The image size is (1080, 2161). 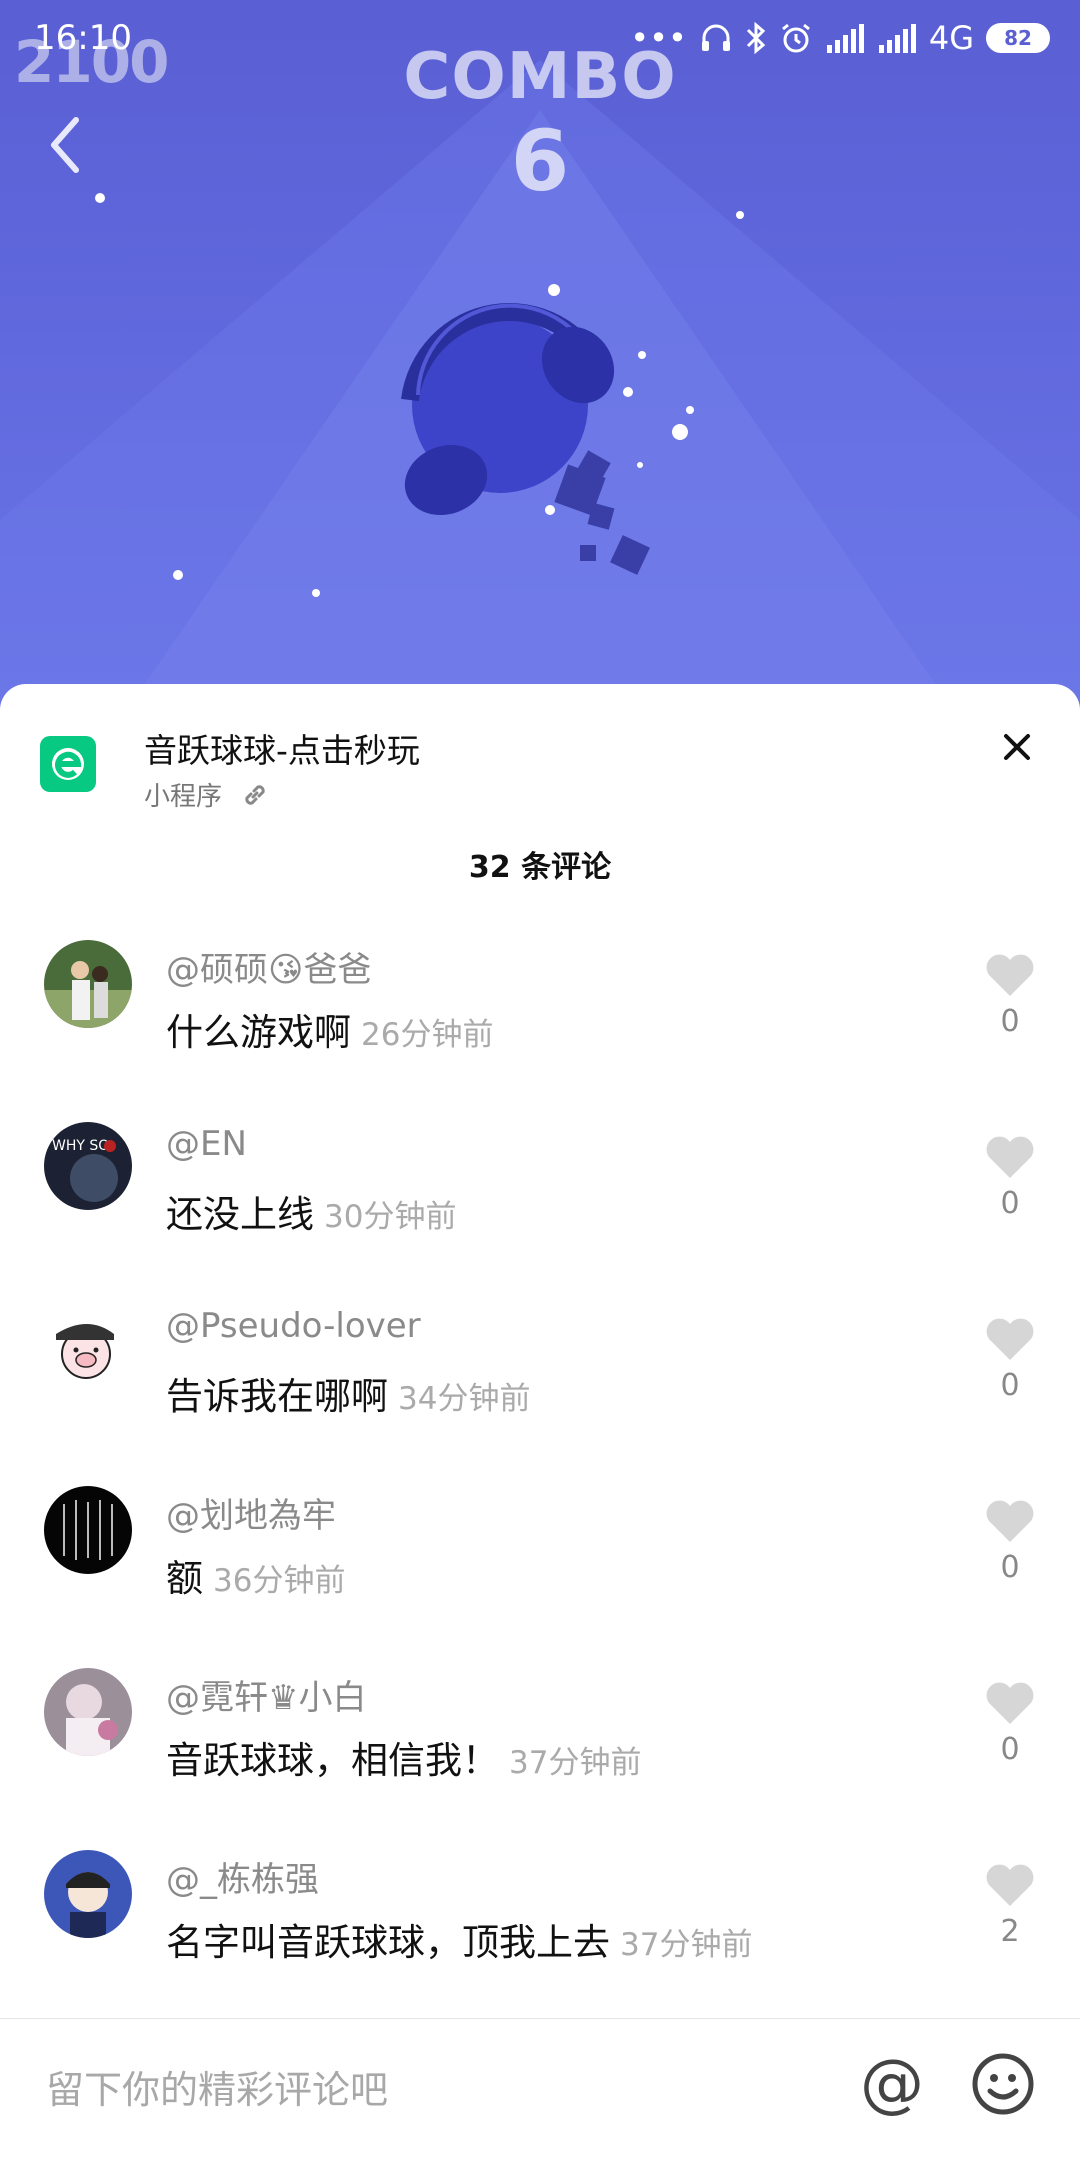 I want to click on comment-item: @_栋栋强 名字叫音跃球球，顶我上去 37分钟前 2, so click(x=540, y=1925).